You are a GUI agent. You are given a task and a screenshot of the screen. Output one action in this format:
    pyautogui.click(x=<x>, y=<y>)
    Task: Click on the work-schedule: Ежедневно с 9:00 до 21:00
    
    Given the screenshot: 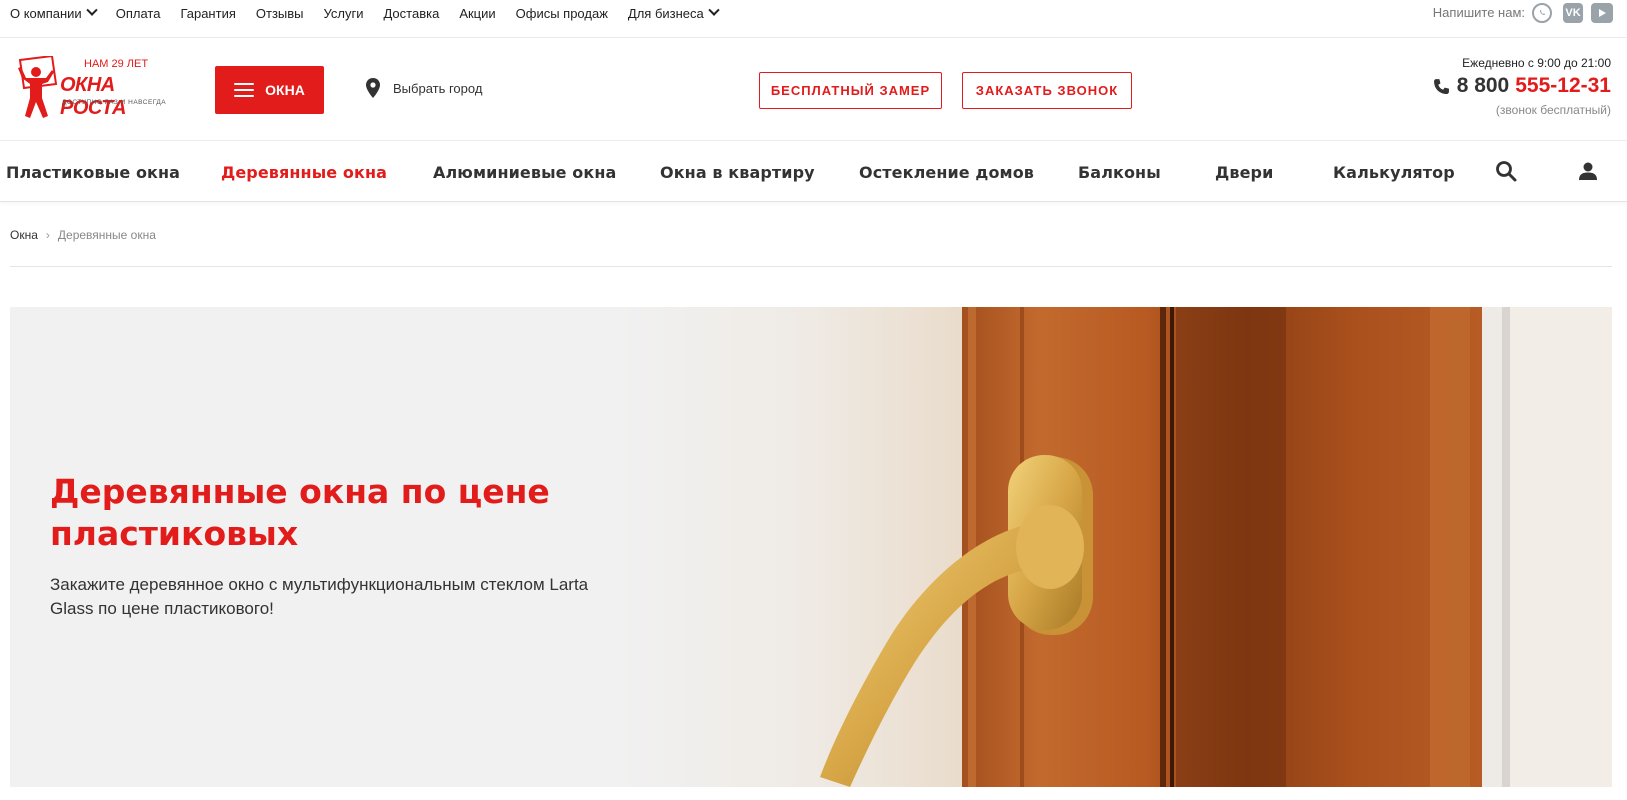 What is the action you would take?
    pyautogui.click(x=1536, y=63)
    